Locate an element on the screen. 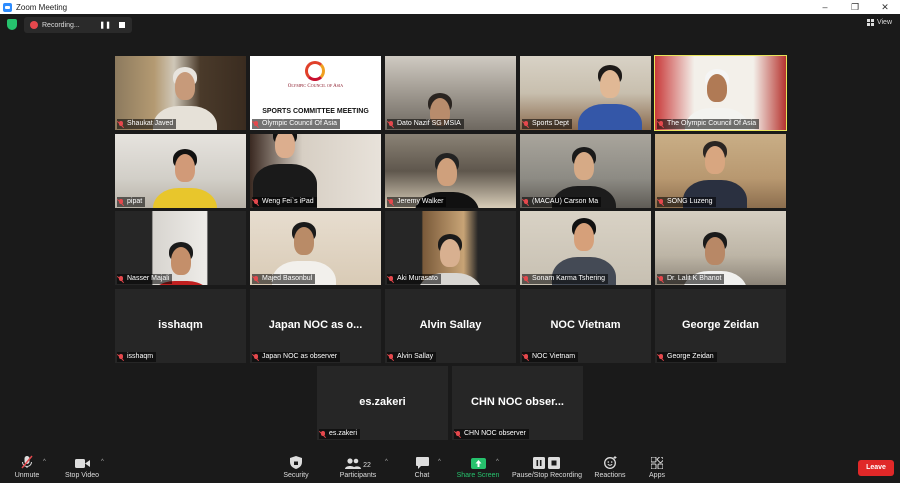  participant-tile: SONG Luzeng is located at coordinates (720, 171).